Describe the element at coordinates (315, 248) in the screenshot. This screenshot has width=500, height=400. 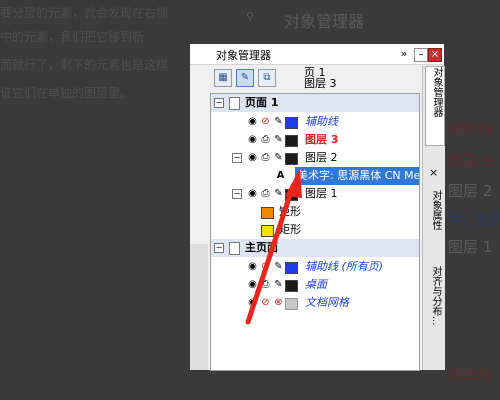
I see `tree-master-page: − 主页面` at that location.